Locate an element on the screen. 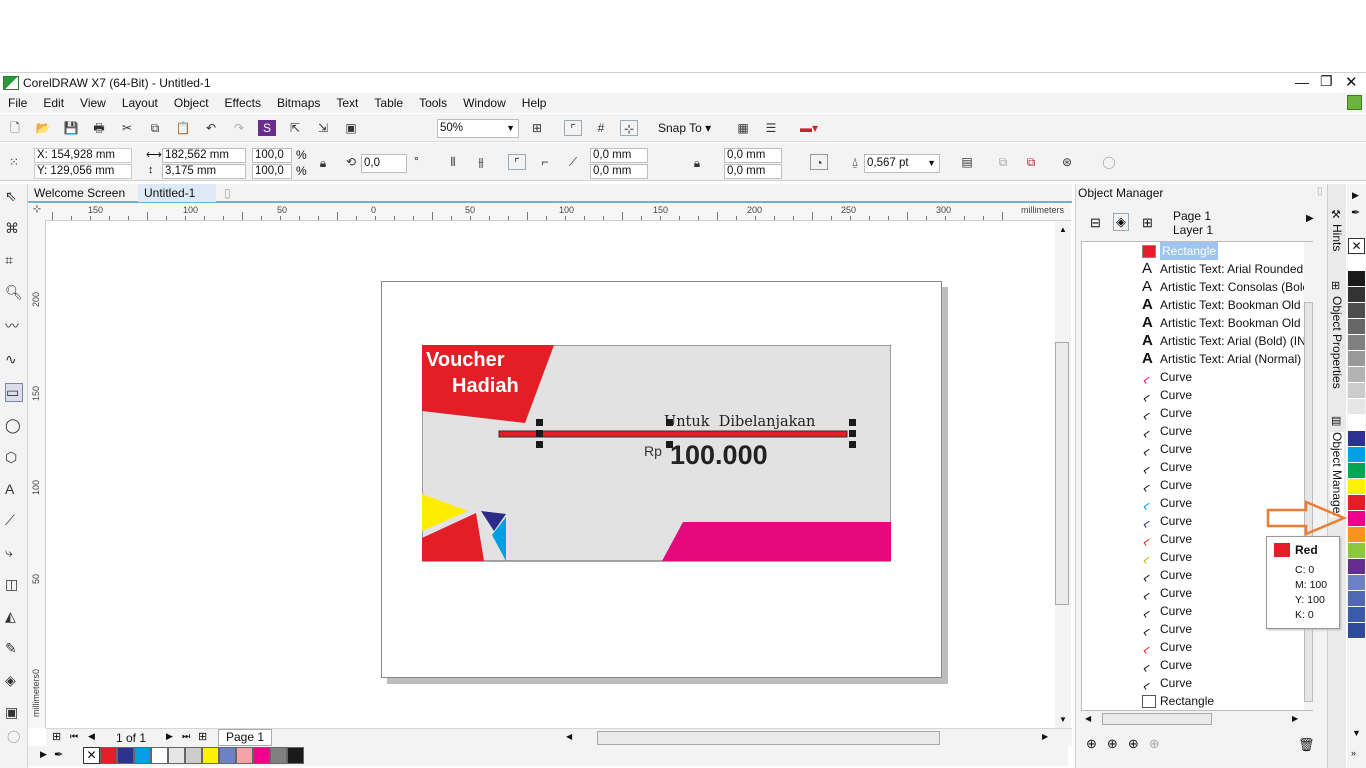 The image size is (1366, 768). tab-hints: Hints is located at coordinates (1337, 237).